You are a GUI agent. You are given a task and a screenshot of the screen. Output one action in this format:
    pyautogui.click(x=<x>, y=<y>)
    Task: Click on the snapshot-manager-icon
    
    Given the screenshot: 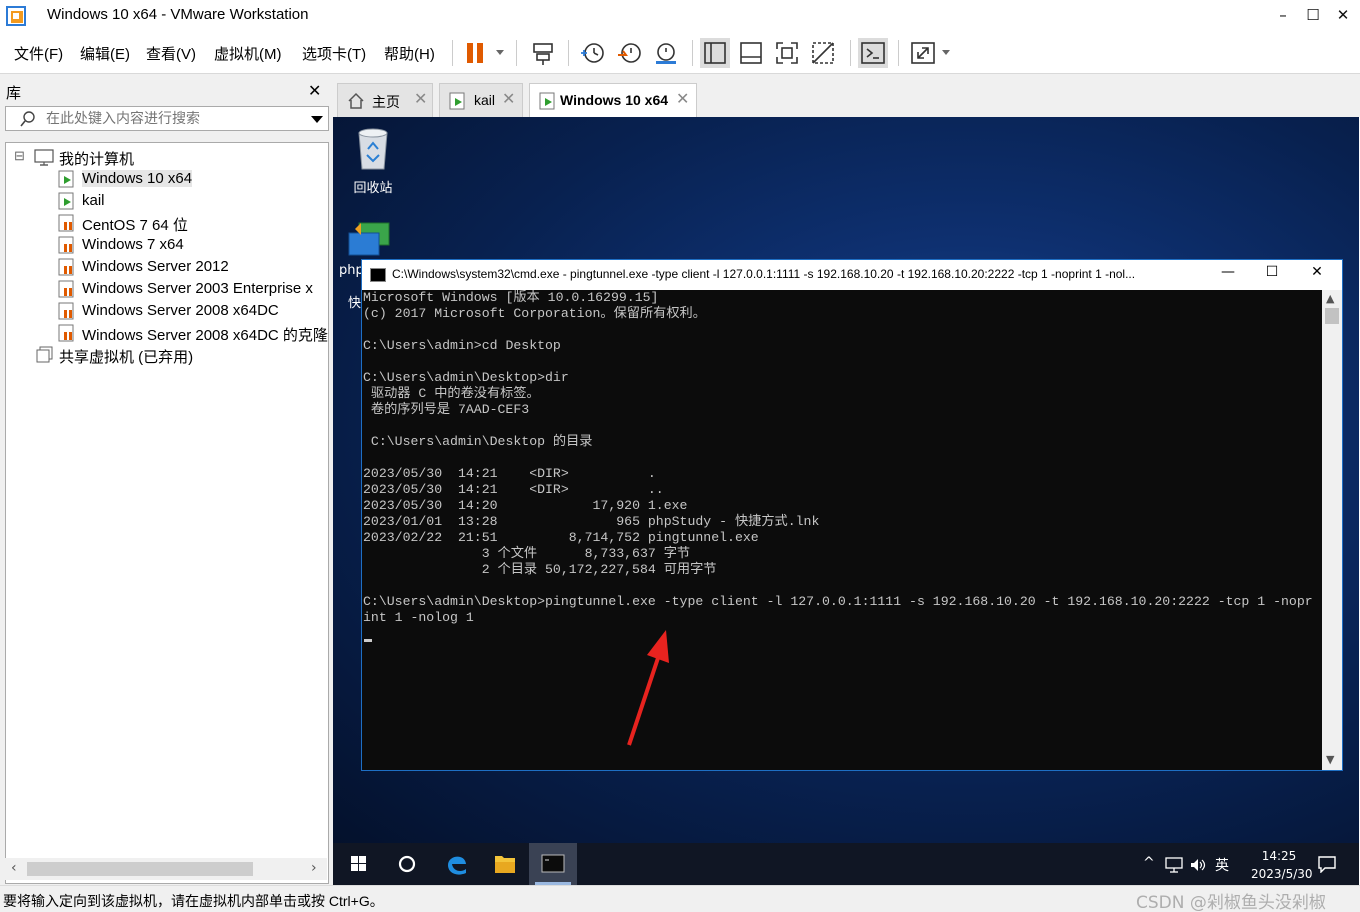 What is the action you would take?
    pyautogui.click(x=665, y=53)
    